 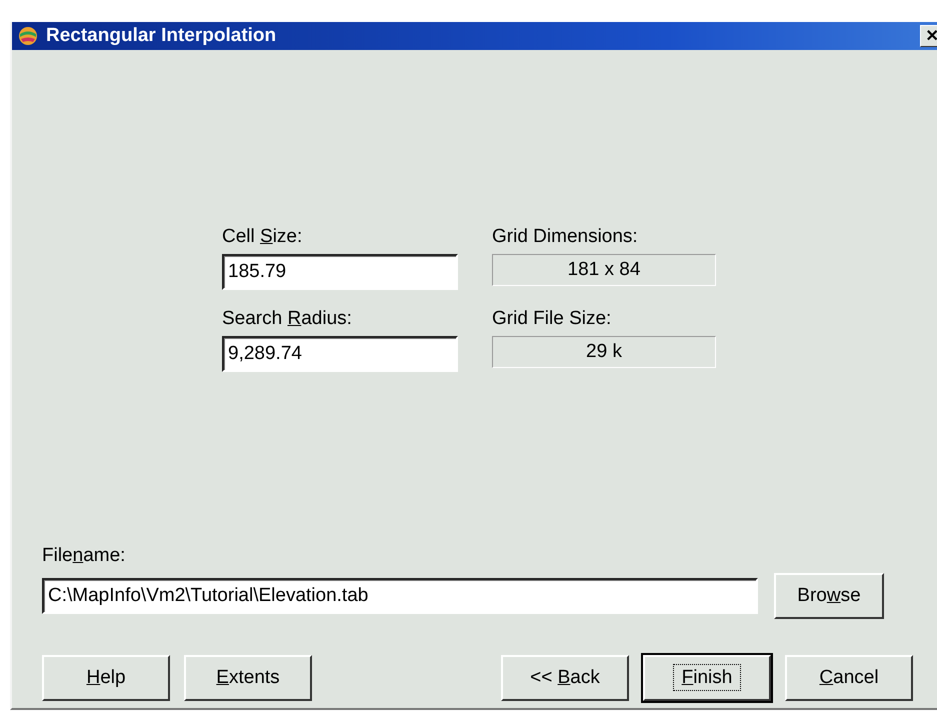 What do you see at coordinates (248, 678) in the screenshot?
I see `dialog-button: Extents` at bounding box center [248, 678].